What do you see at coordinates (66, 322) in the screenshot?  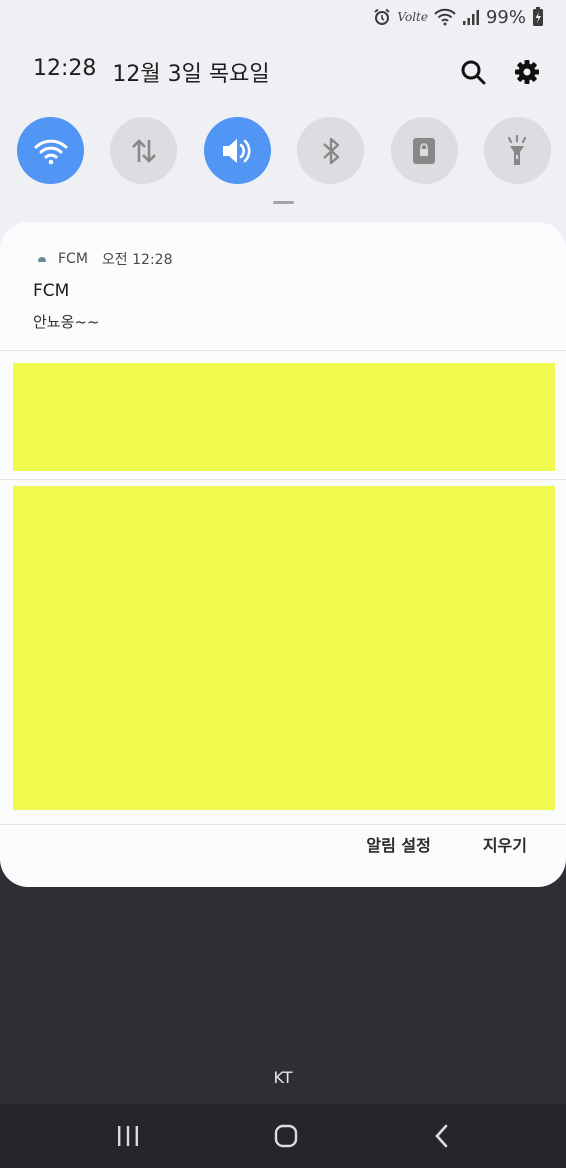 I see `notification-body: 안뇨옹~~` at bounding box center [66, 322].